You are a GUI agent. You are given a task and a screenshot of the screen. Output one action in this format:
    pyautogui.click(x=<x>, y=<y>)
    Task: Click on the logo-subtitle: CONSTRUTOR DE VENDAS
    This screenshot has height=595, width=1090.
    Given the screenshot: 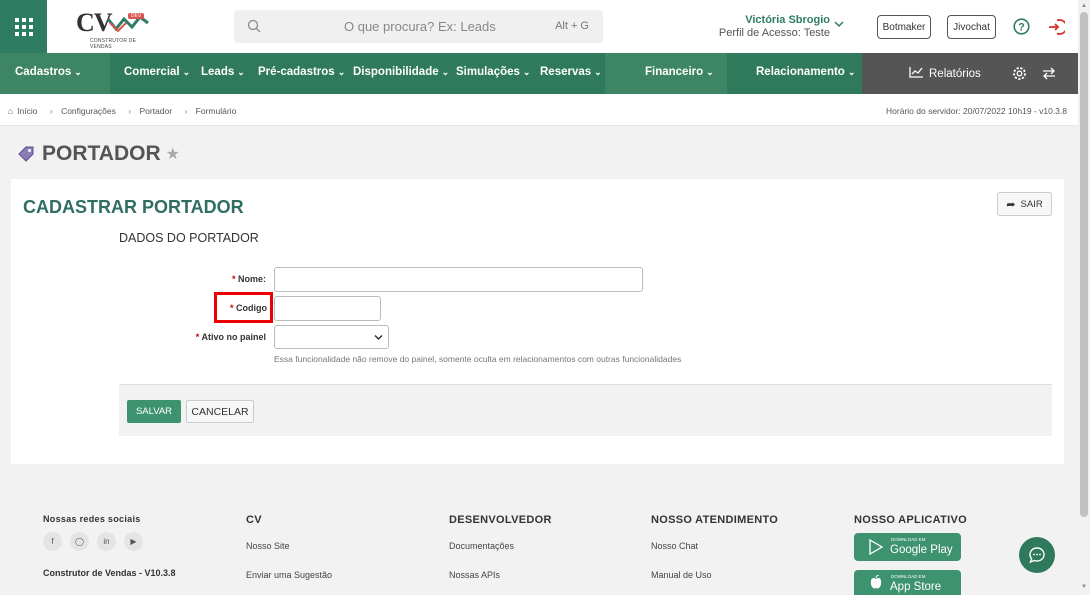 What is the action you would take?
    pyautogui.click(x=113, y=44)
    